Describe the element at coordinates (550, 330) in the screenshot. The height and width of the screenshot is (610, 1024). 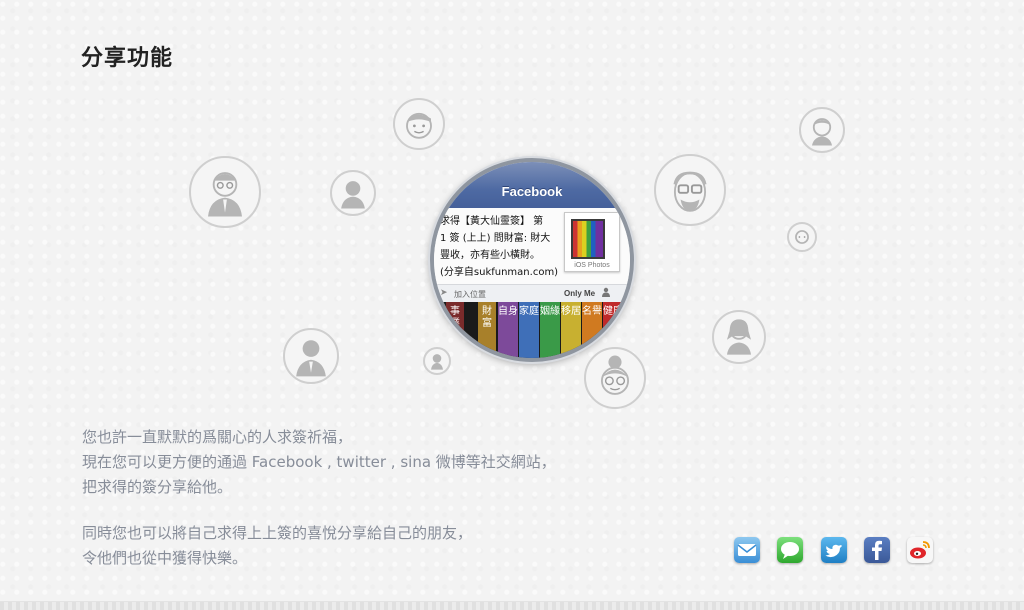
I see `book-spine: 姻緣` at that location.